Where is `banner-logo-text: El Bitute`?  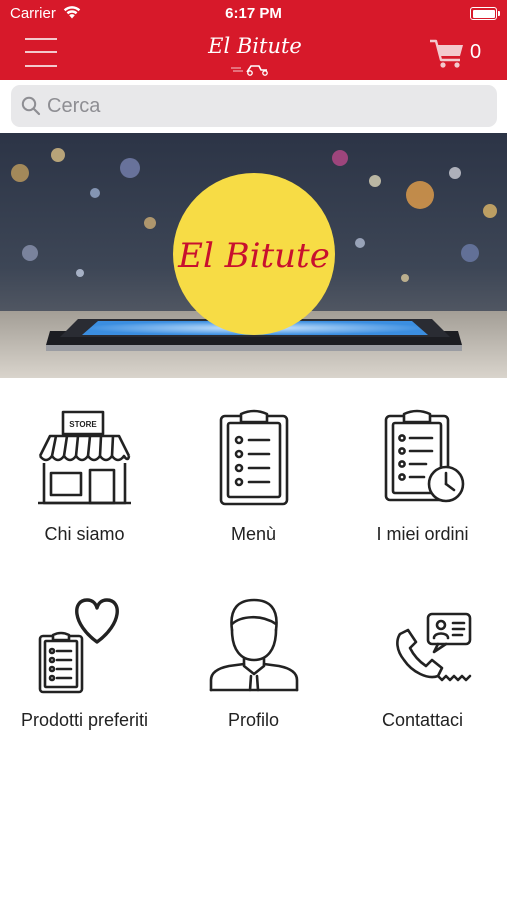
banner-logo-text: El Bitute is located at coordinates (253, 256).